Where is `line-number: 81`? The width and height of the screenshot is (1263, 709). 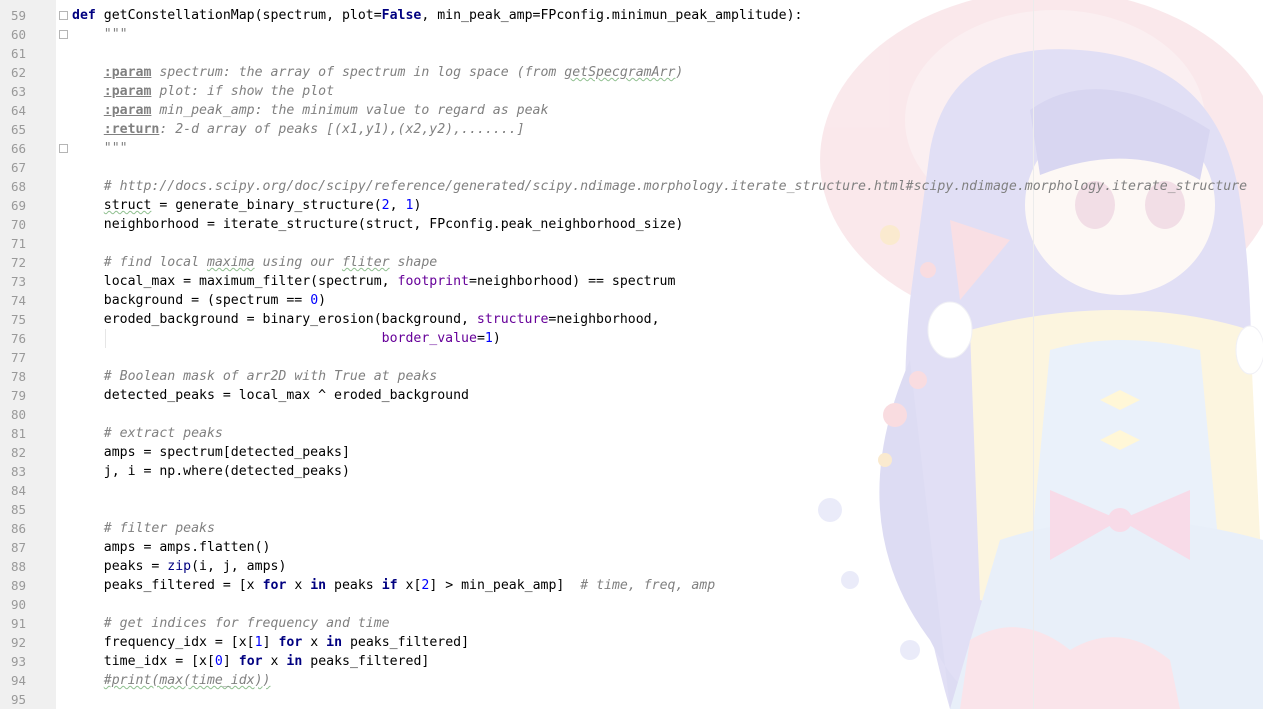
line-number: 81 is located at coordinates (18, 433).